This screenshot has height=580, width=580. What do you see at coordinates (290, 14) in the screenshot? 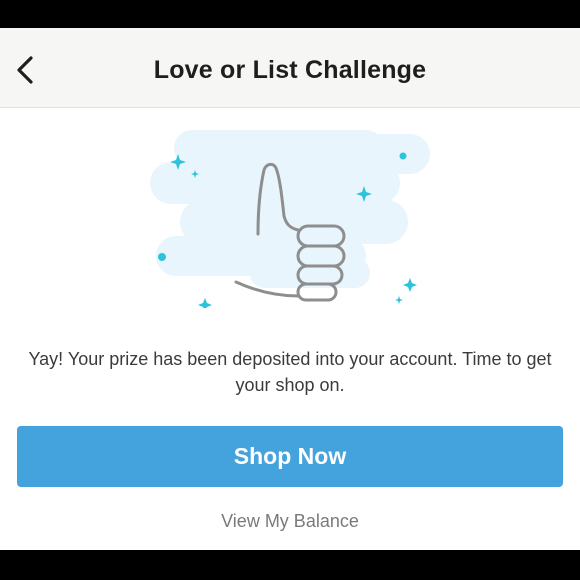
I see `top-bezel` at bounding box center [290, 14].